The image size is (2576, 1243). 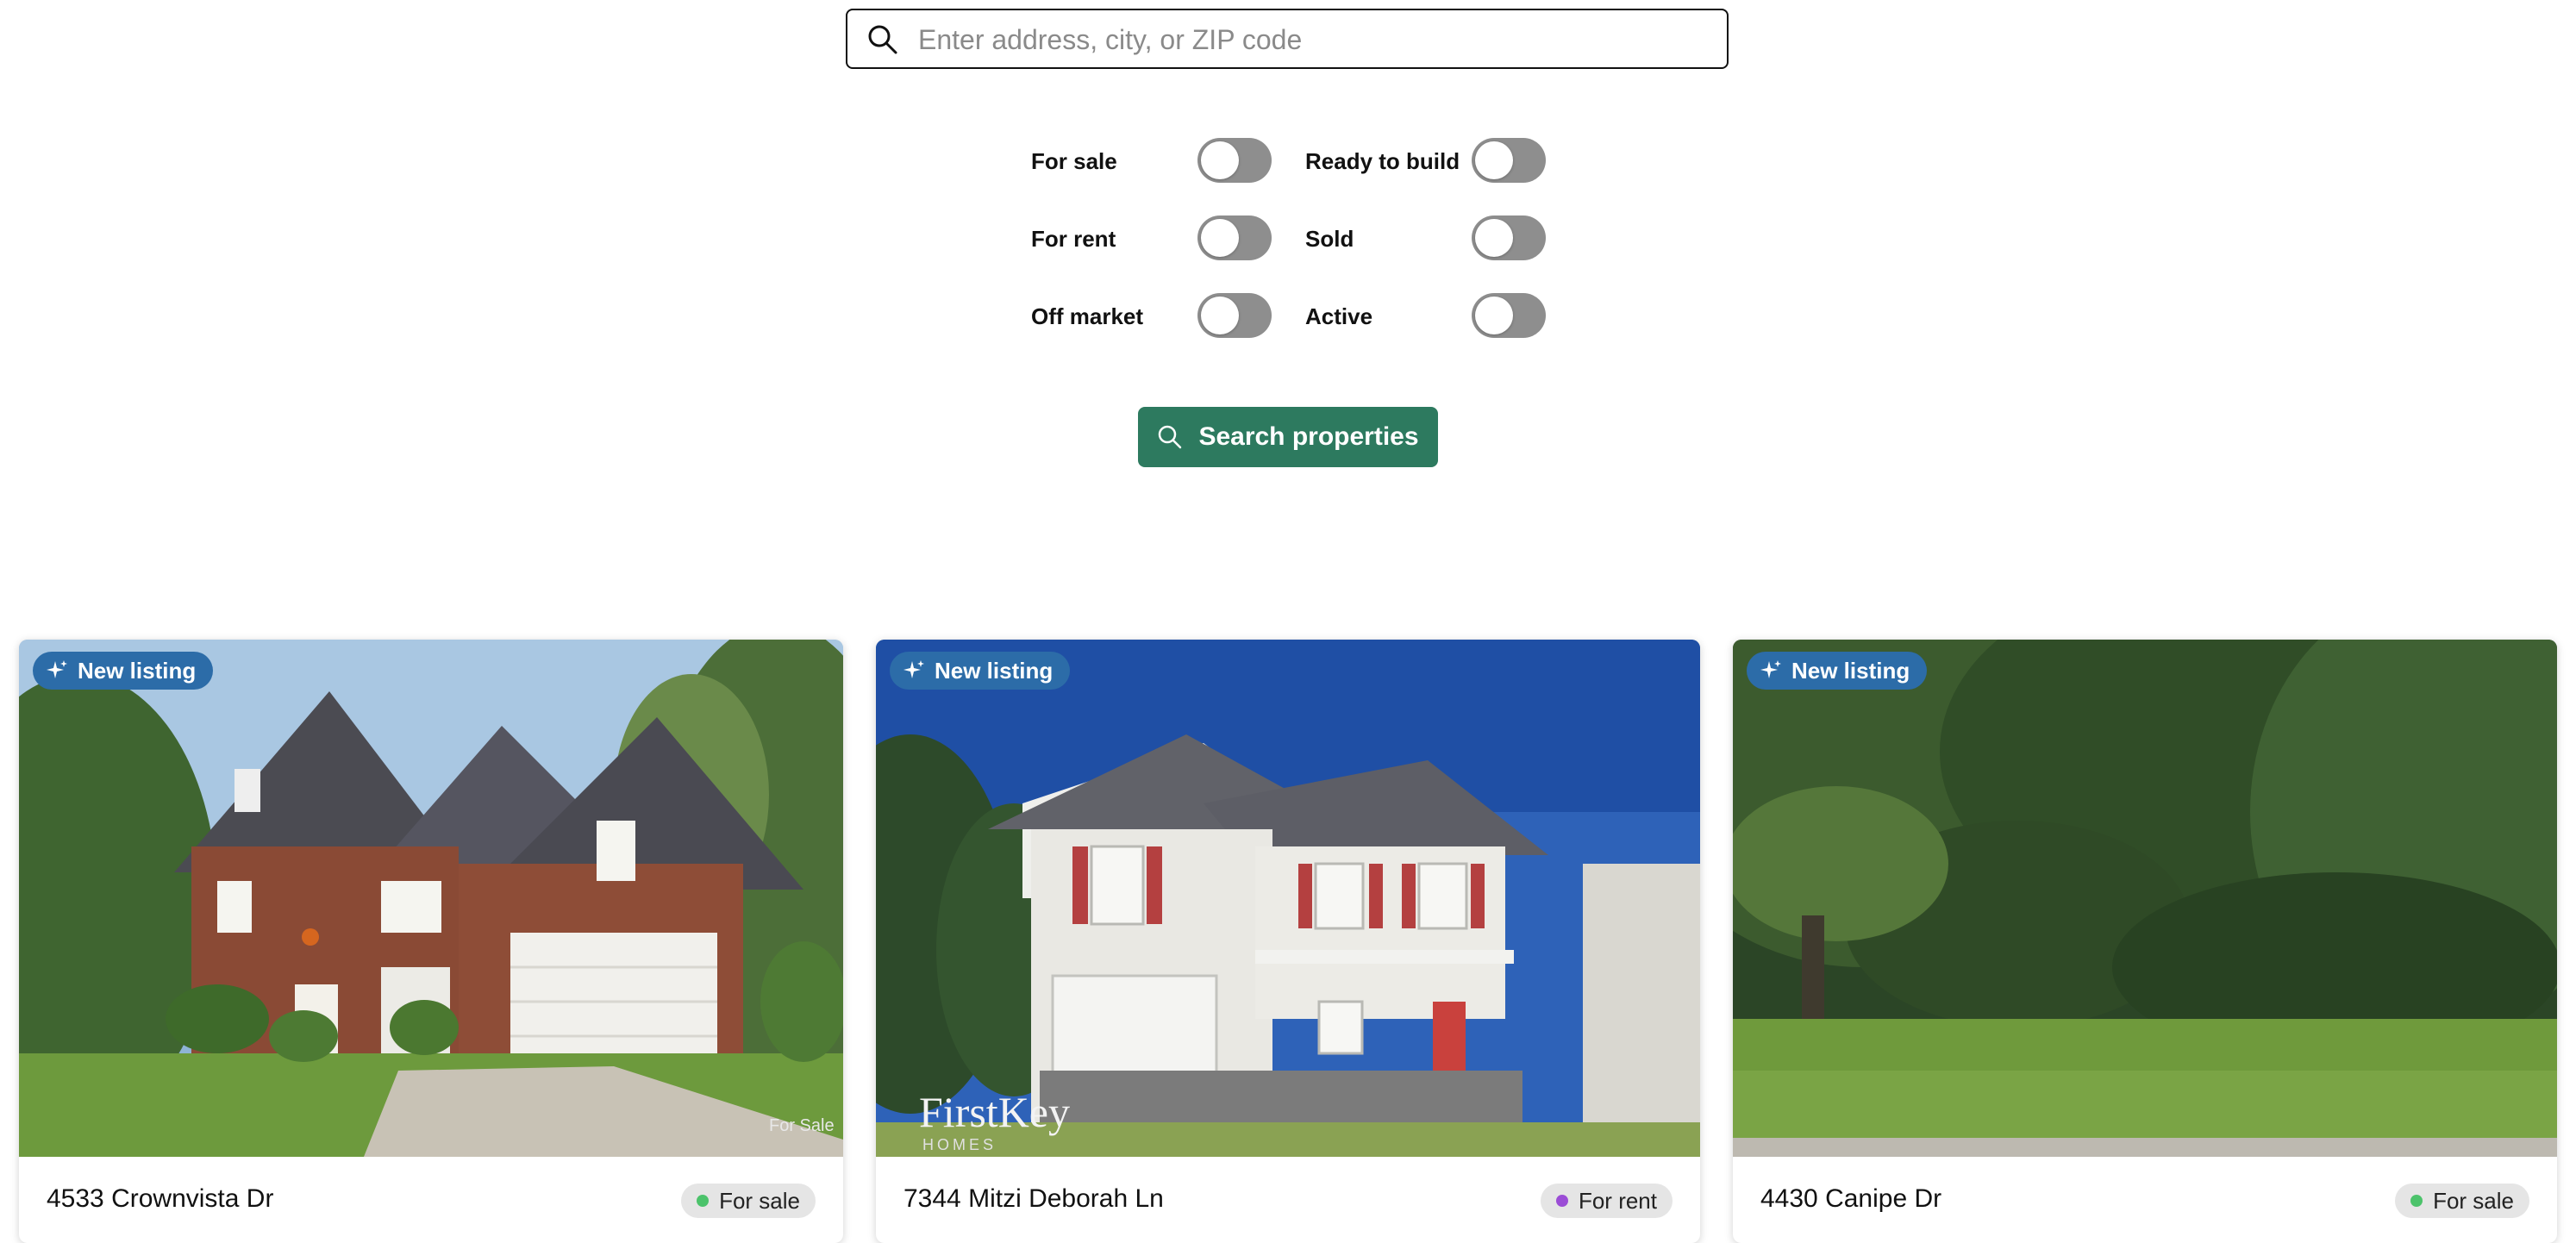 I want to click on search-input, so click(x=1306, y=39).